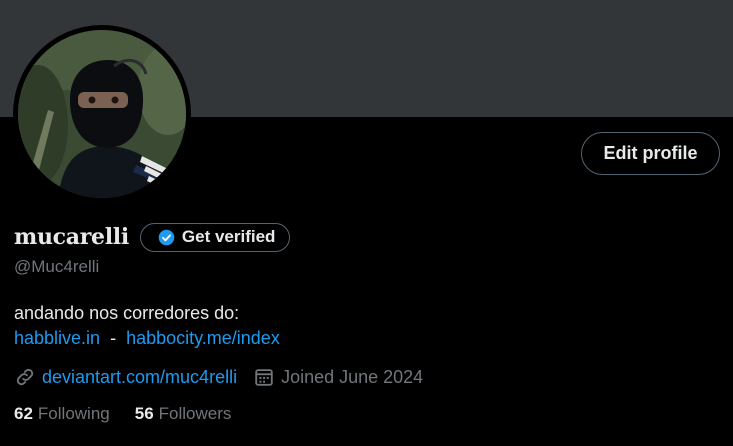 The height and width of the screenshot is (446, 733). Describe the element at coordinates (122, 414) in the screenshot. I see `follow-counts: 62 Following 56 Followers` at that location.